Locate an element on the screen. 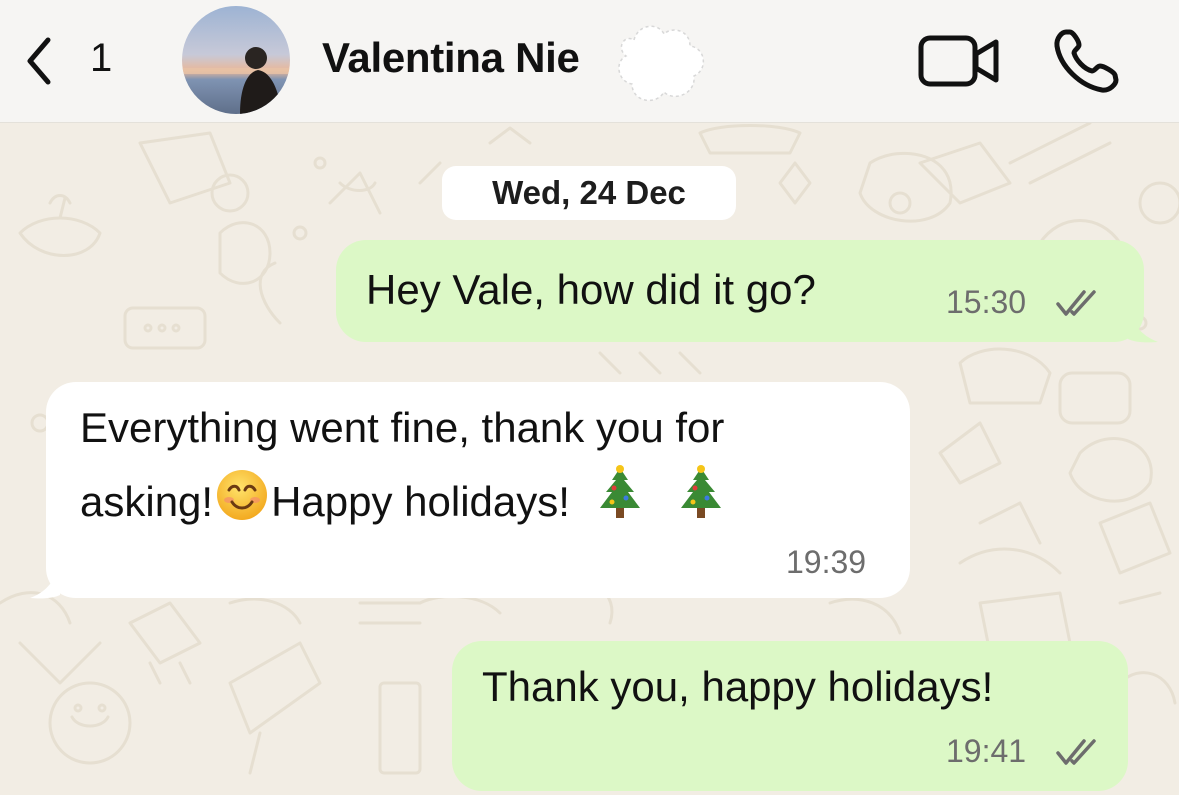  phone-icon is located at coordinates (1086, 61).